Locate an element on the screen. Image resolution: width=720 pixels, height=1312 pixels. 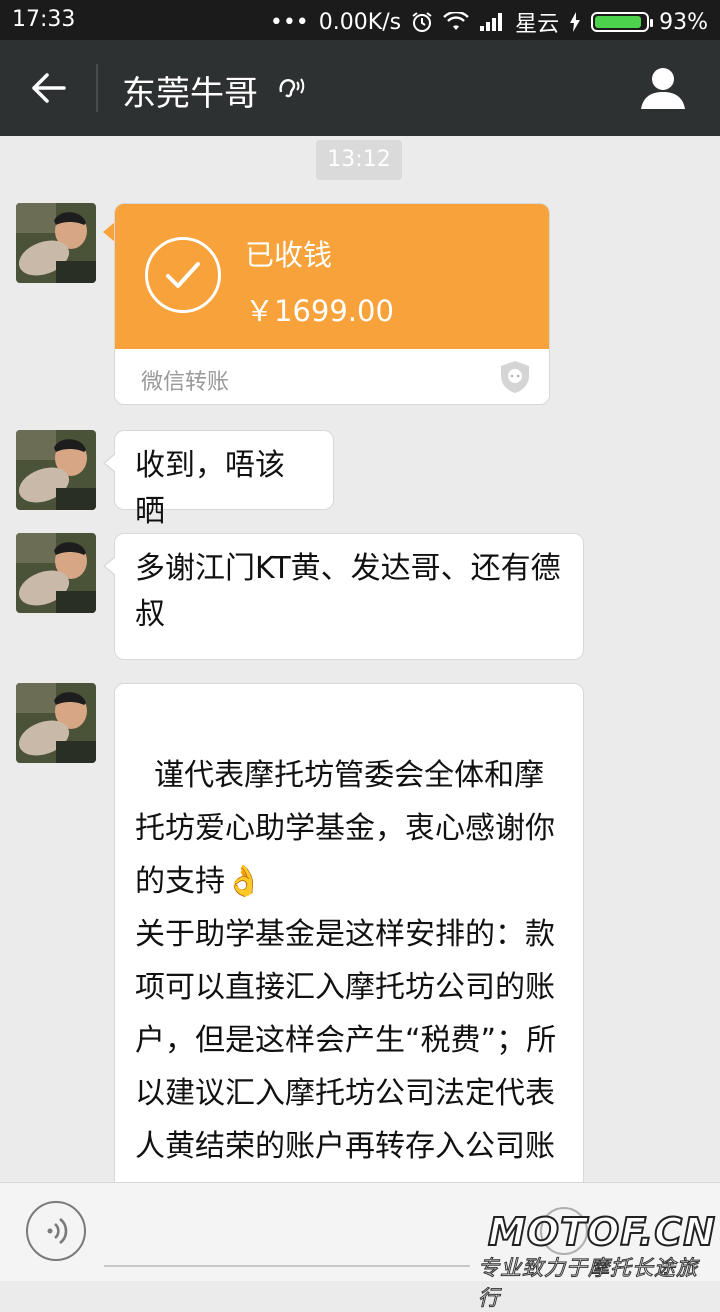
battery-fill is located at coordinates (618, 22).